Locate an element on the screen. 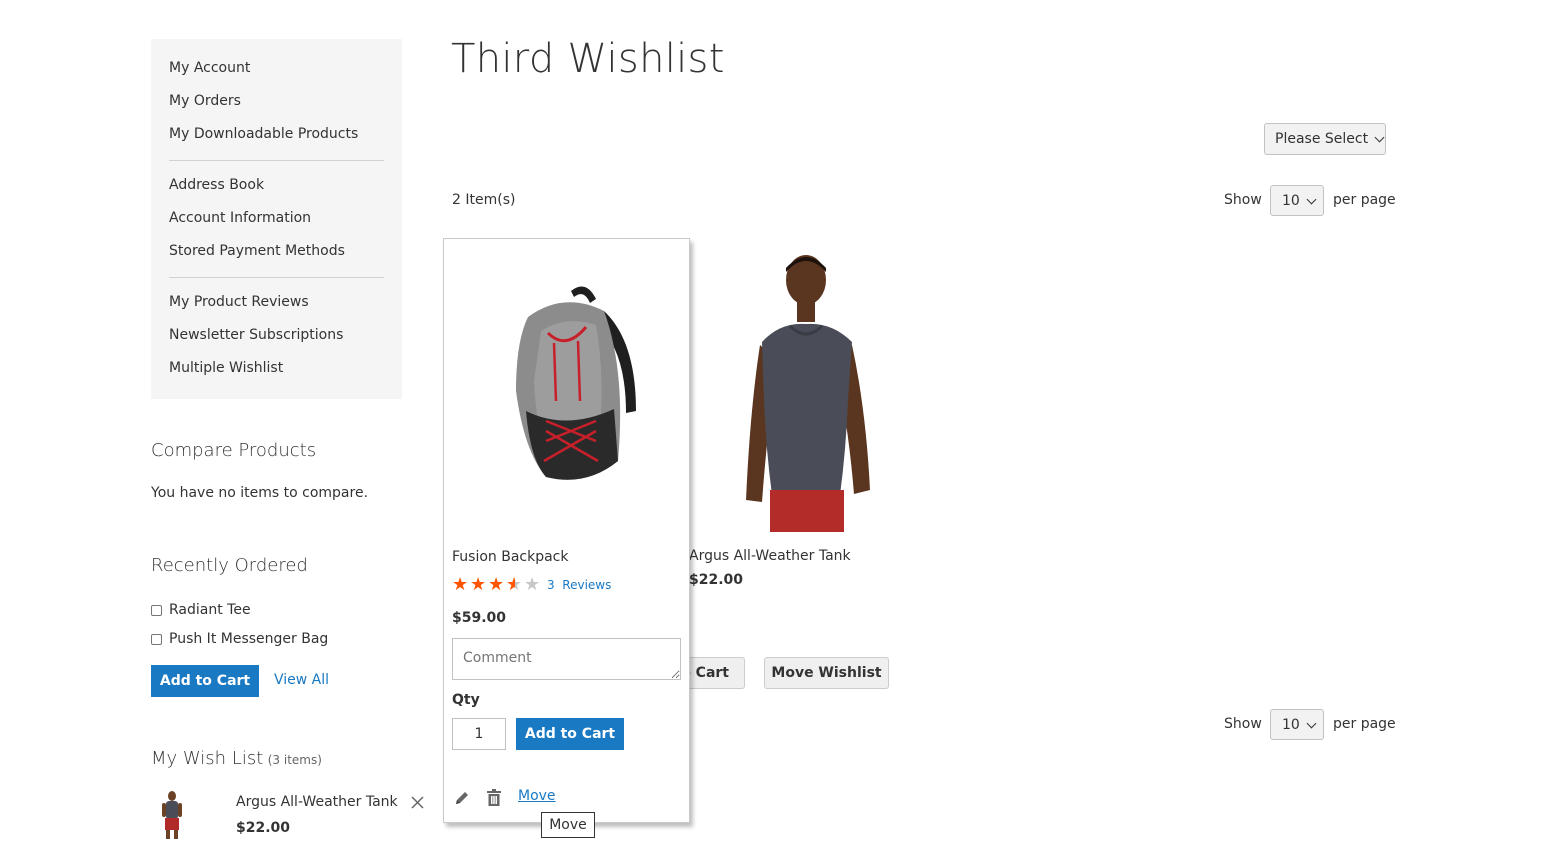 This screenshot has width=1562, height=844. nav-account-information: Account Information is located at coordinates (240, 218).